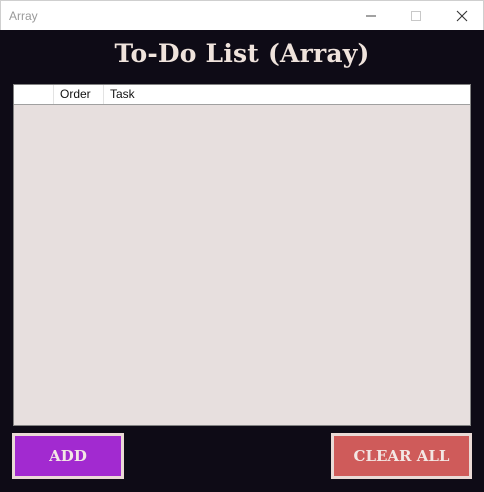 This screenshot has width=484, height=492. I want to click on window-titlebar: Array, so click(242, 15).